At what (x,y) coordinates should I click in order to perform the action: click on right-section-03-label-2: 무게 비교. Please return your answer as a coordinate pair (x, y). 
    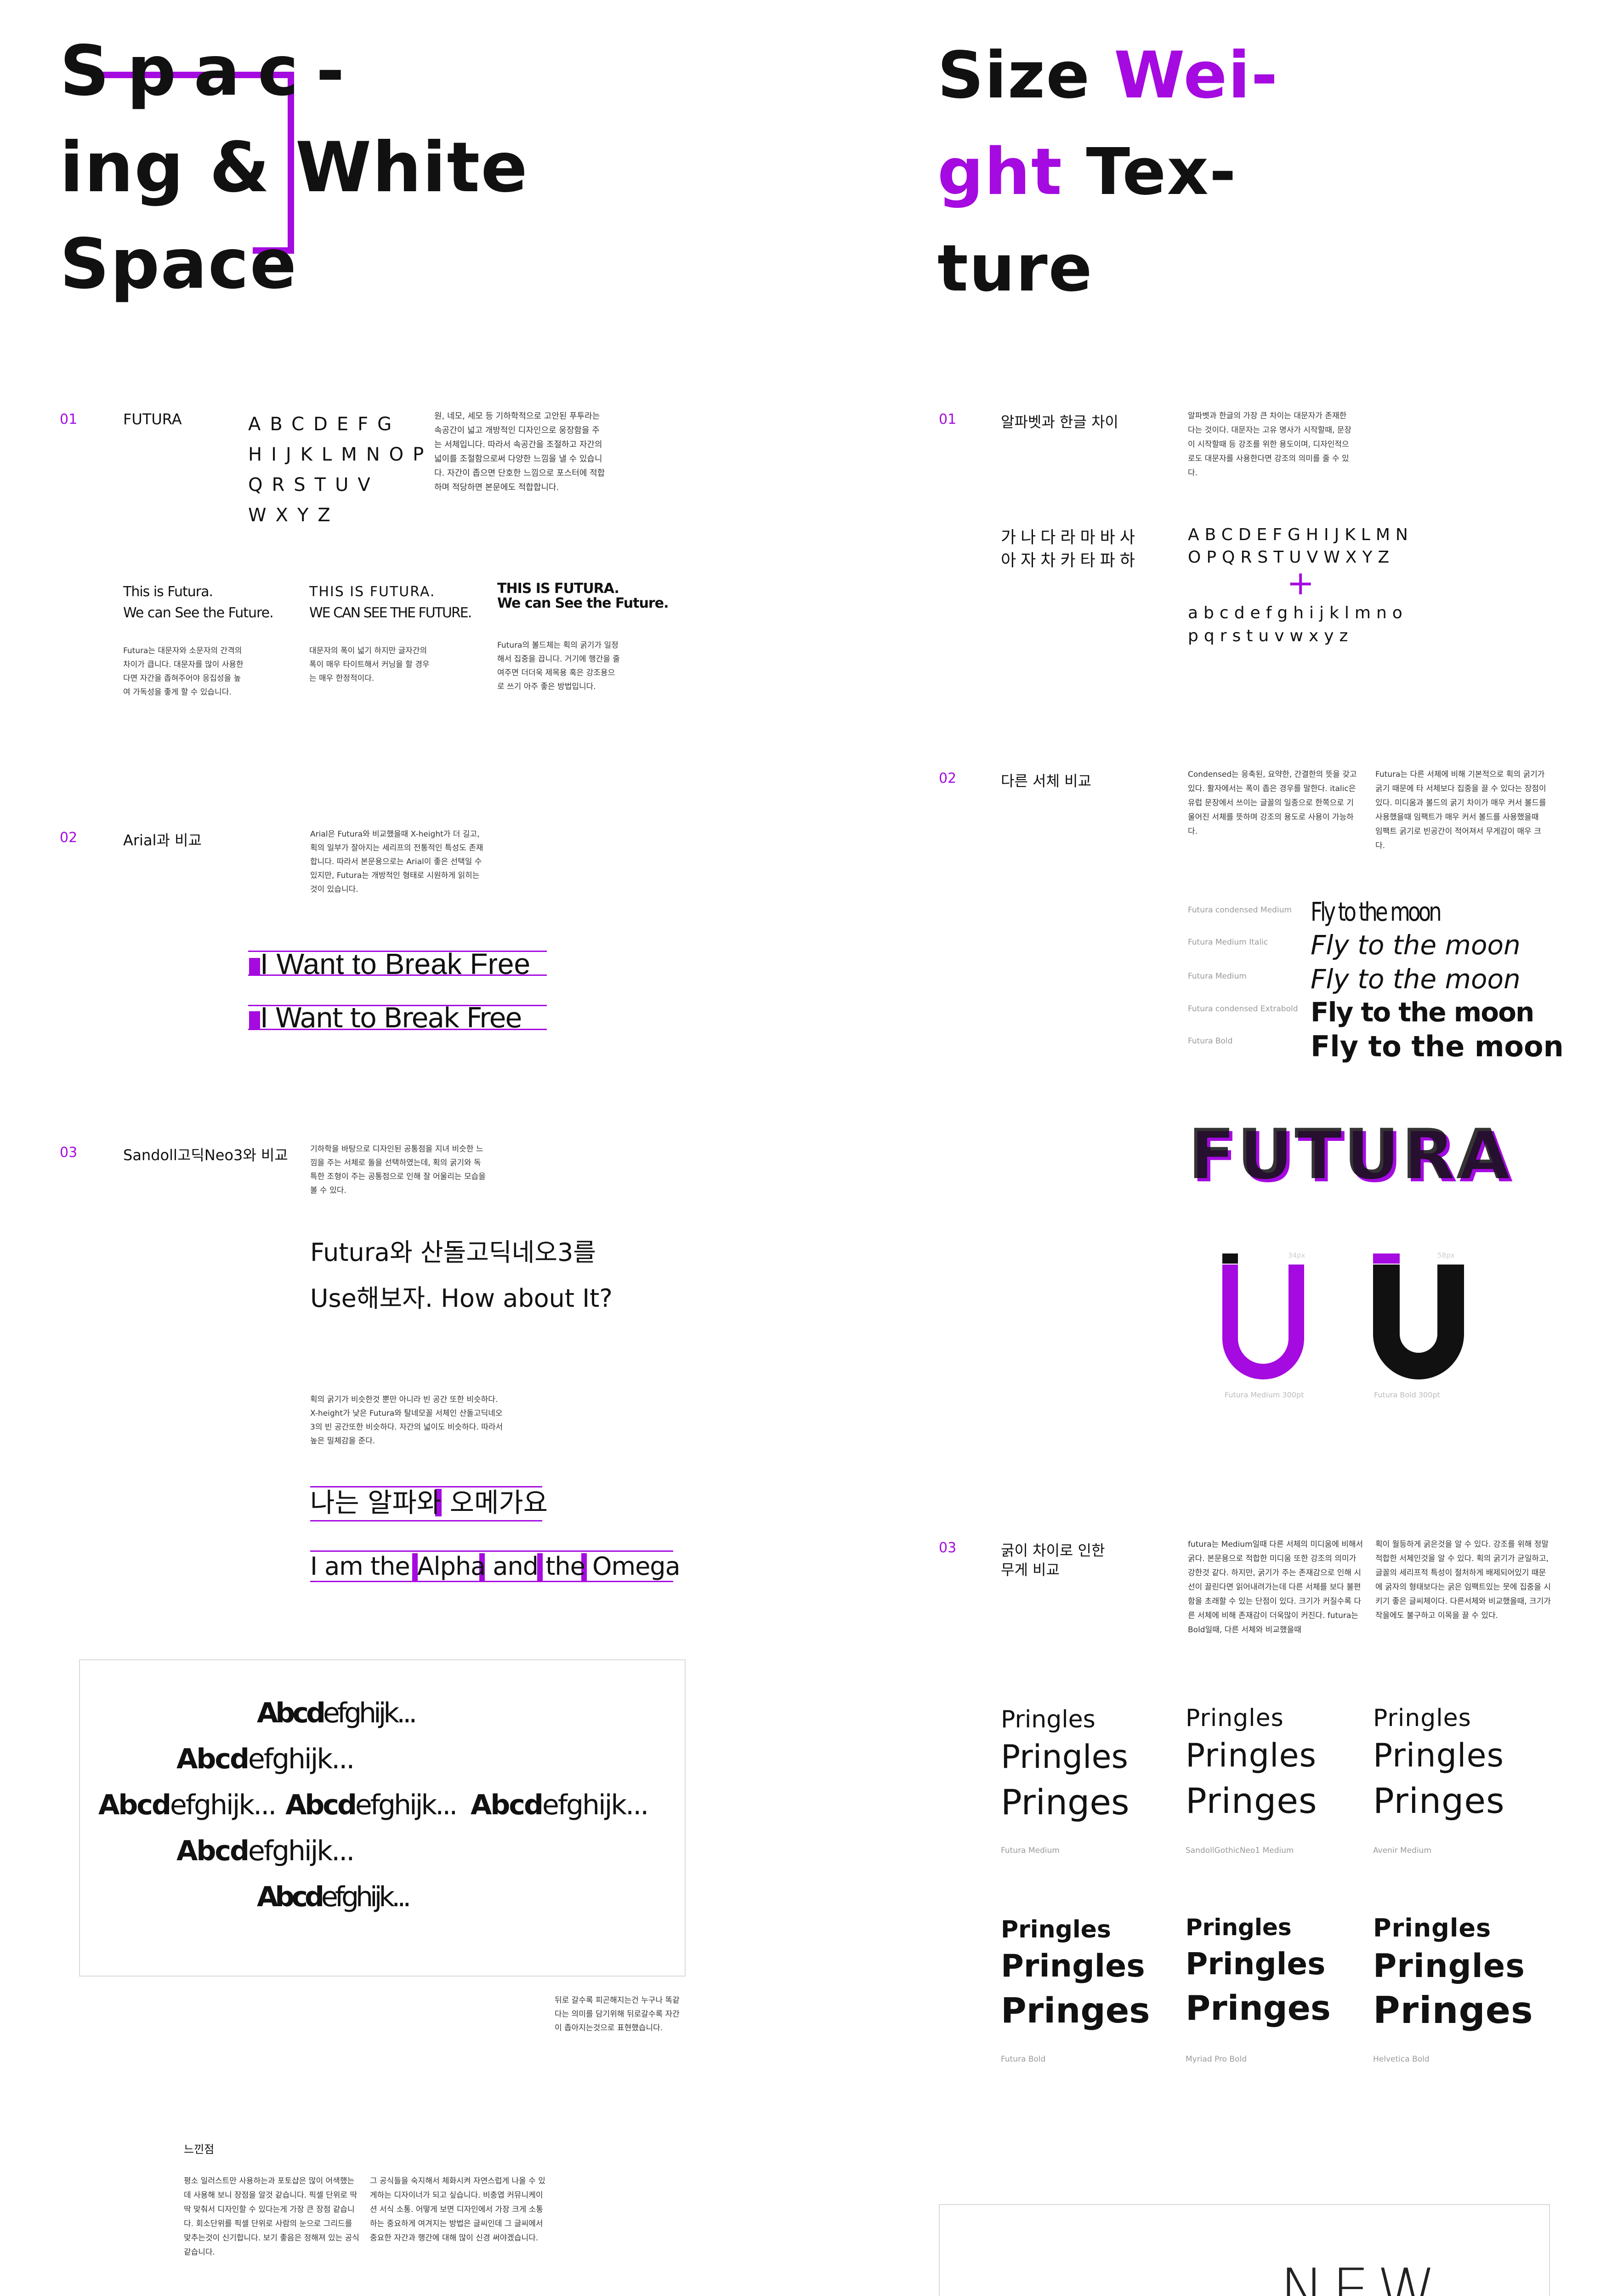
    Looking at the image, I should click on (1030, 1569).